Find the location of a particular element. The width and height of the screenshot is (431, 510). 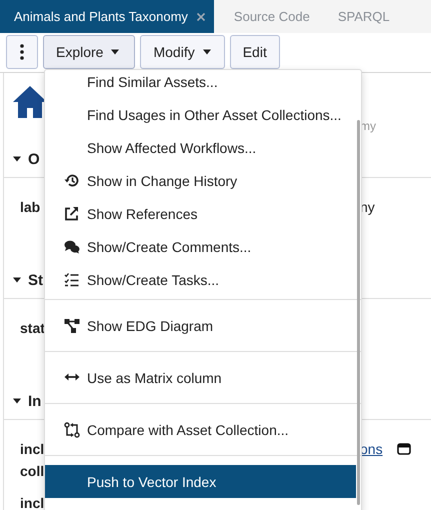

field-label: coll is located at coordinates (32, 471).